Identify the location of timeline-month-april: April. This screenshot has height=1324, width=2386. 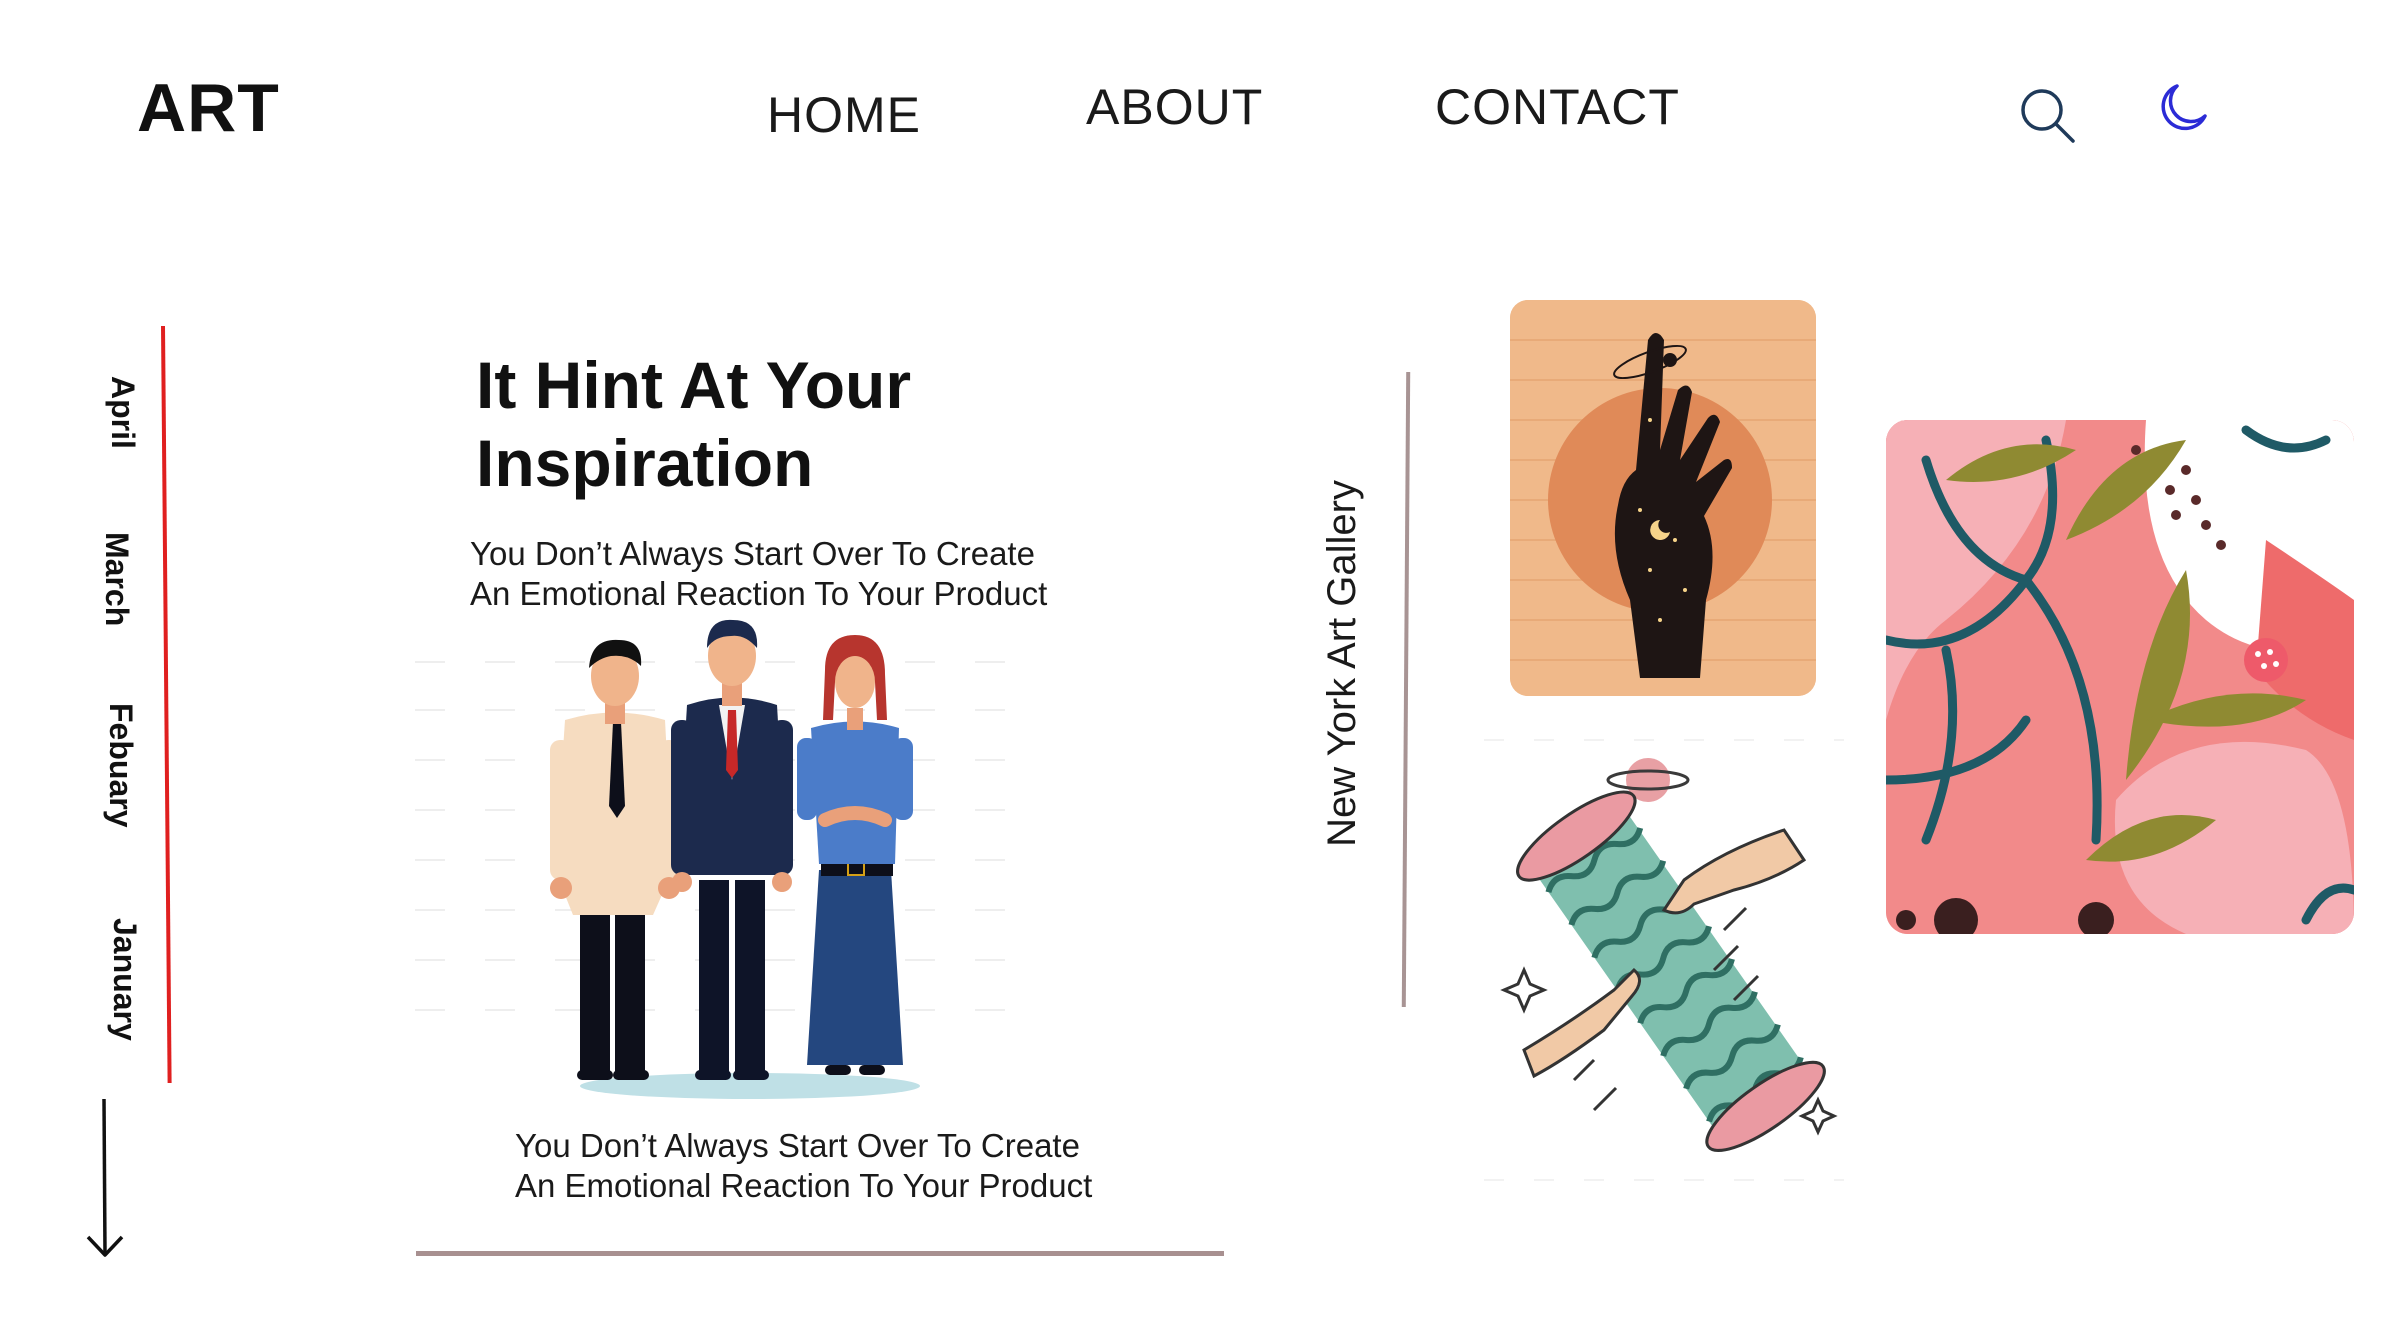
(123, 412).